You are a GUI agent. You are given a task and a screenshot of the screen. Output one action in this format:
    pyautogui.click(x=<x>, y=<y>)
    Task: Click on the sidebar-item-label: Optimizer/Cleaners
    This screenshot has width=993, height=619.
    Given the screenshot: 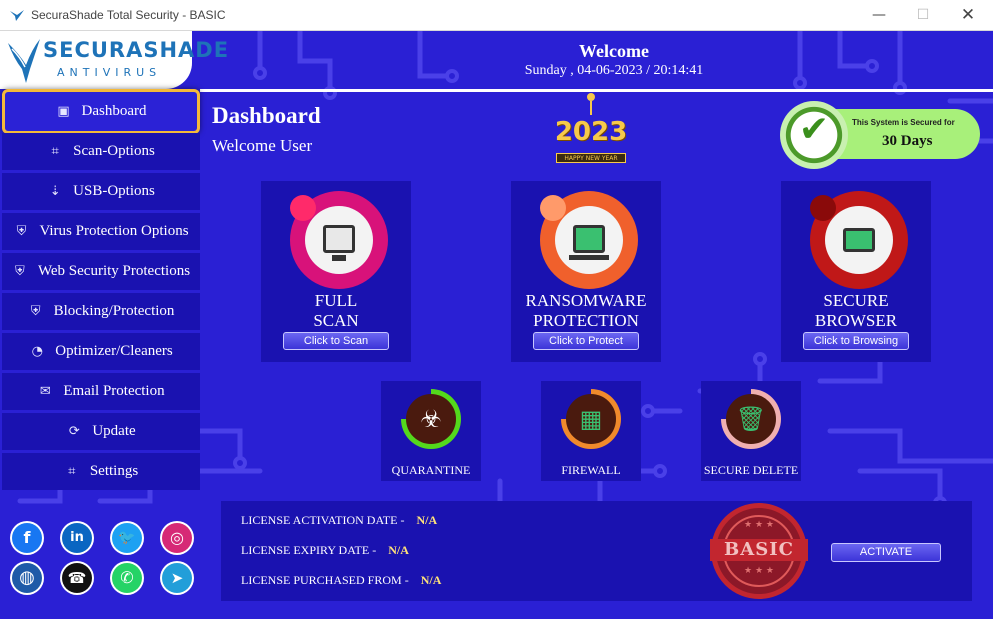 What is the action you would take?
    pyautogui.click(x=114, y=351)
    